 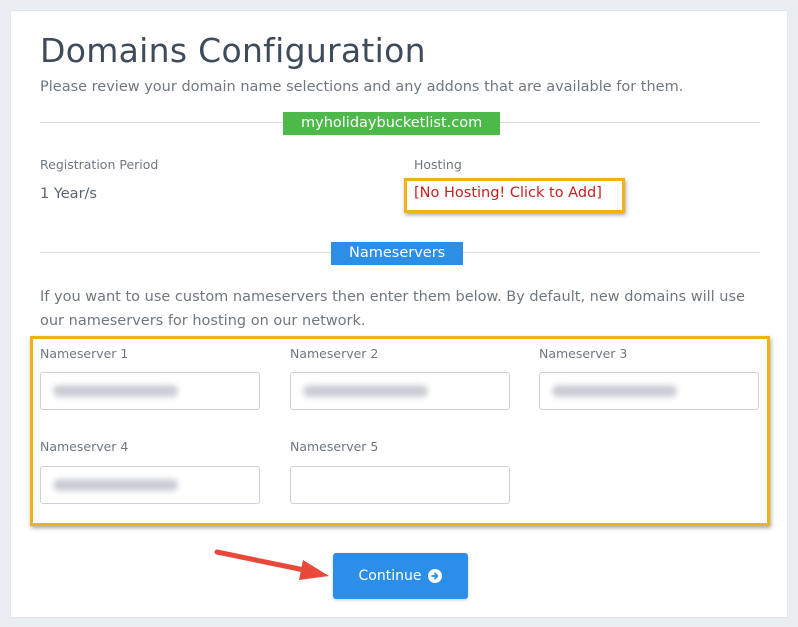 I want to click on page-title: Domains Configuration, so click(x=233, y=50).